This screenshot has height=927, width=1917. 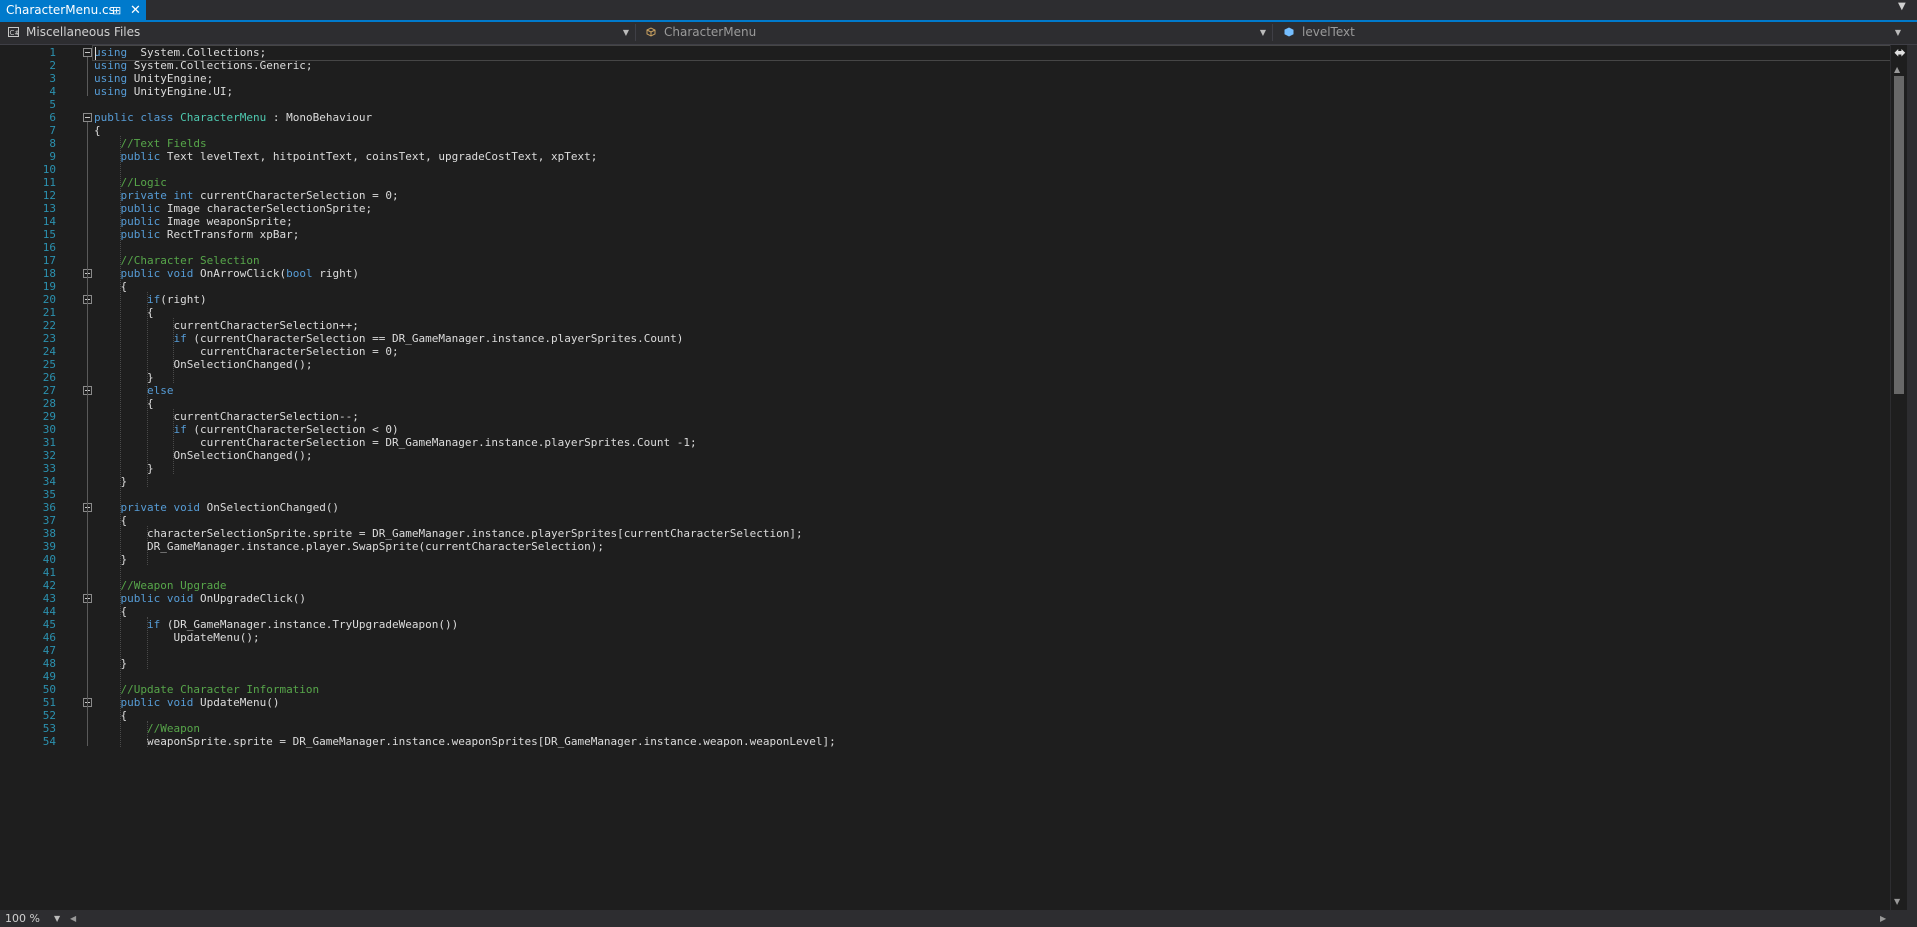 I want to click on code-token: UnityEngine.UI;, so click(x=180, y=91).